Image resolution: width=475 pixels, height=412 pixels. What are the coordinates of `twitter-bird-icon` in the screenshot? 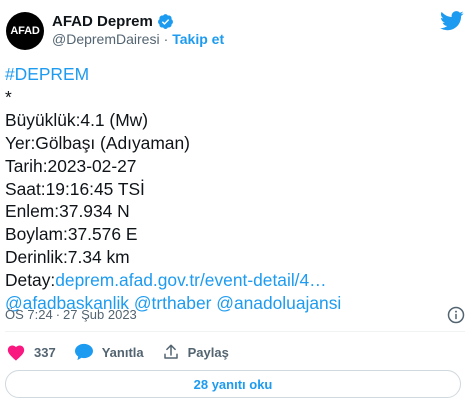 It's located at (452, 21).